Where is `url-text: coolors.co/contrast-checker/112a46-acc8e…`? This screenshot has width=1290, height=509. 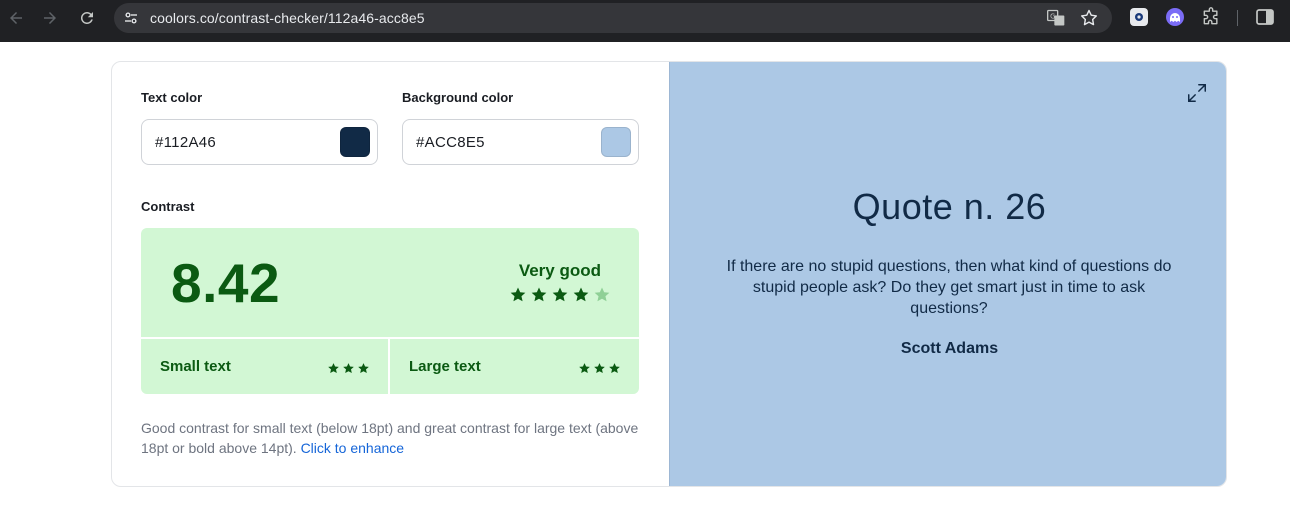
url-text: coolors.co/contrast-checker/112a46-acc8e… is located at coordinates (287, 18).